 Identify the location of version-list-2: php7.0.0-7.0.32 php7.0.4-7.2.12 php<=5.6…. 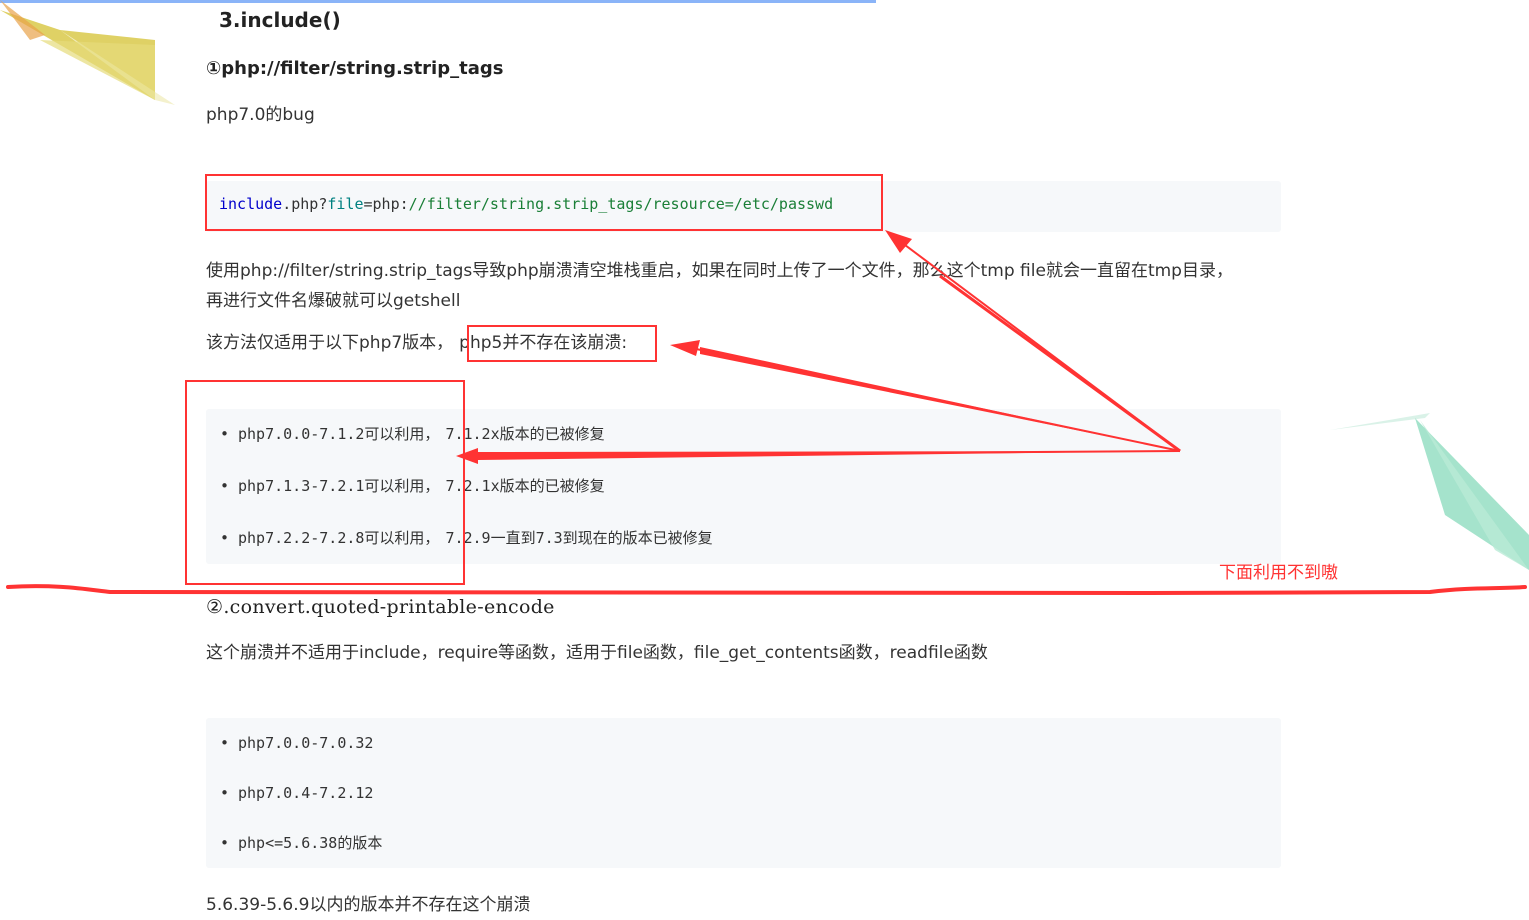
(743, 793).